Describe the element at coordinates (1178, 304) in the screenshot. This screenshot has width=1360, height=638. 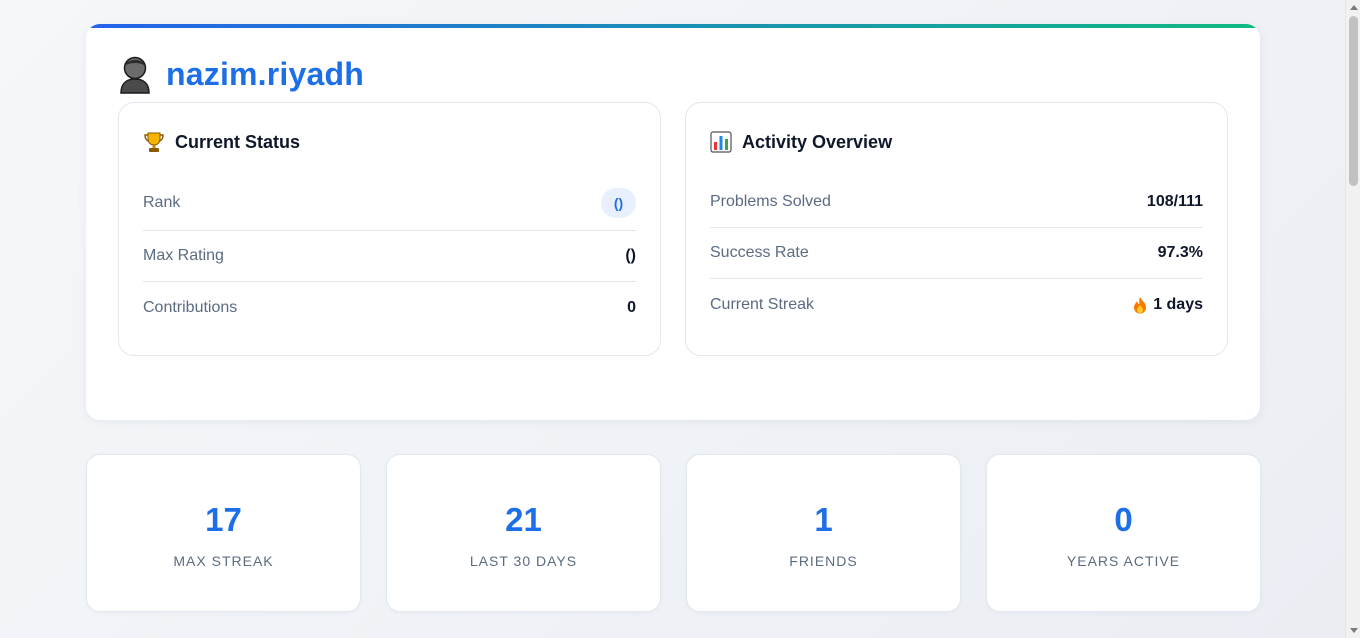
I see `current-streak-text: 1 days` at that location.